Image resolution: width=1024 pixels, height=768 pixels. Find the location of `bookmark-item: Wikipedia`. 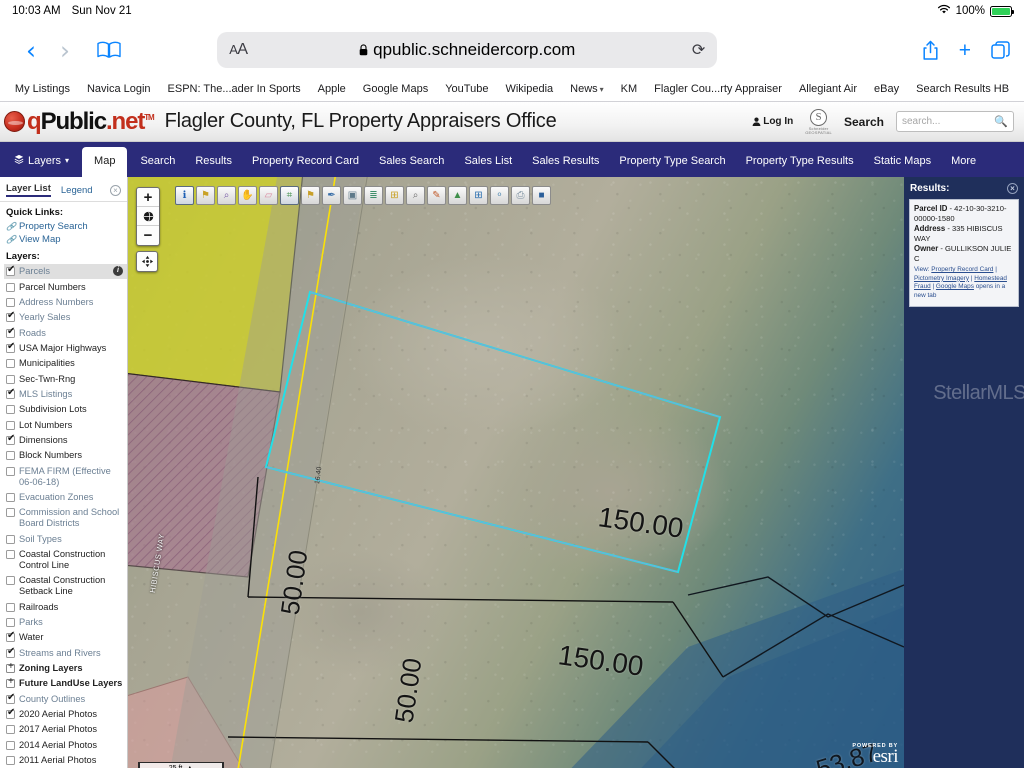

bookmark-item: Wikipedia is located at coordinates (529, 89).